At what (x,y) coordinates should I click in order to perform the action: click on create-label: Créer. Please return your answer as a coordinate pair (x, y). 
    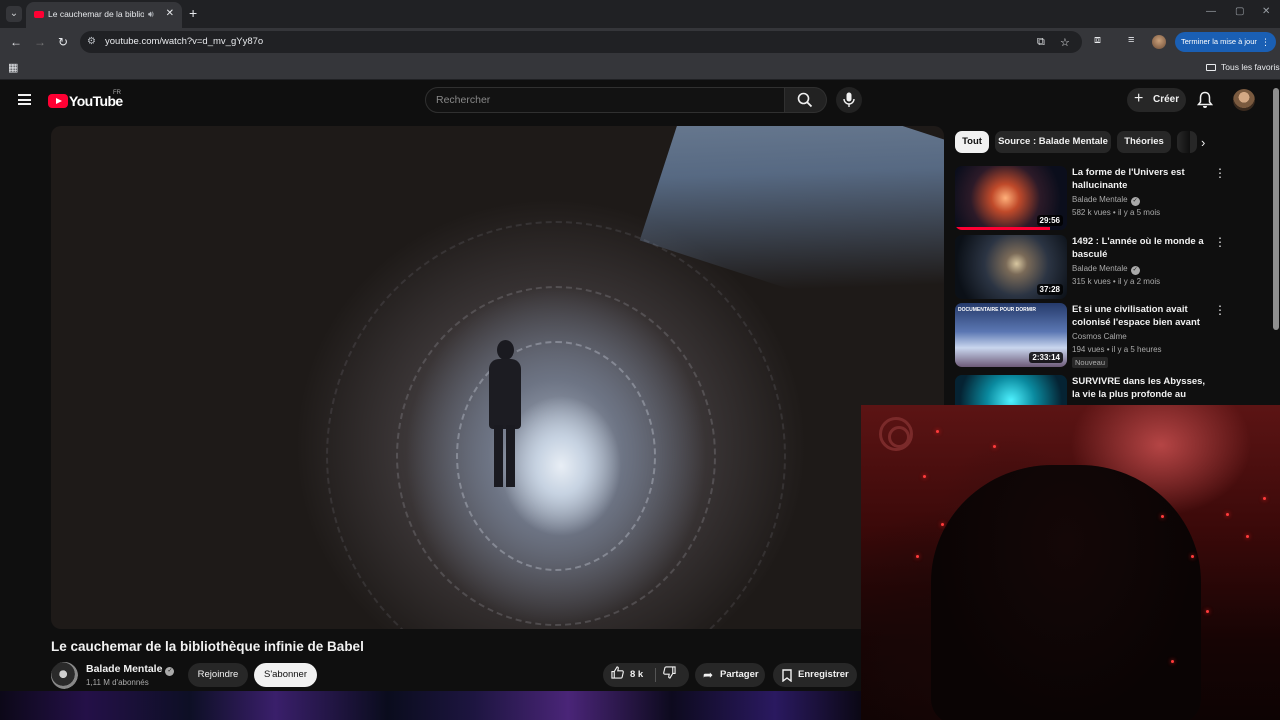
    Looking at the image, I should click on (1166, 99).